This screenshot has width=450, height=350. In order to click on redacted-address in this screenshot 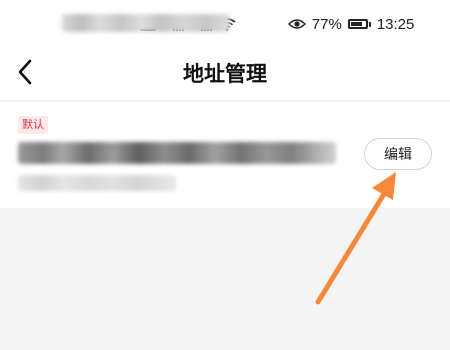, I will do `click(177, 153)`.